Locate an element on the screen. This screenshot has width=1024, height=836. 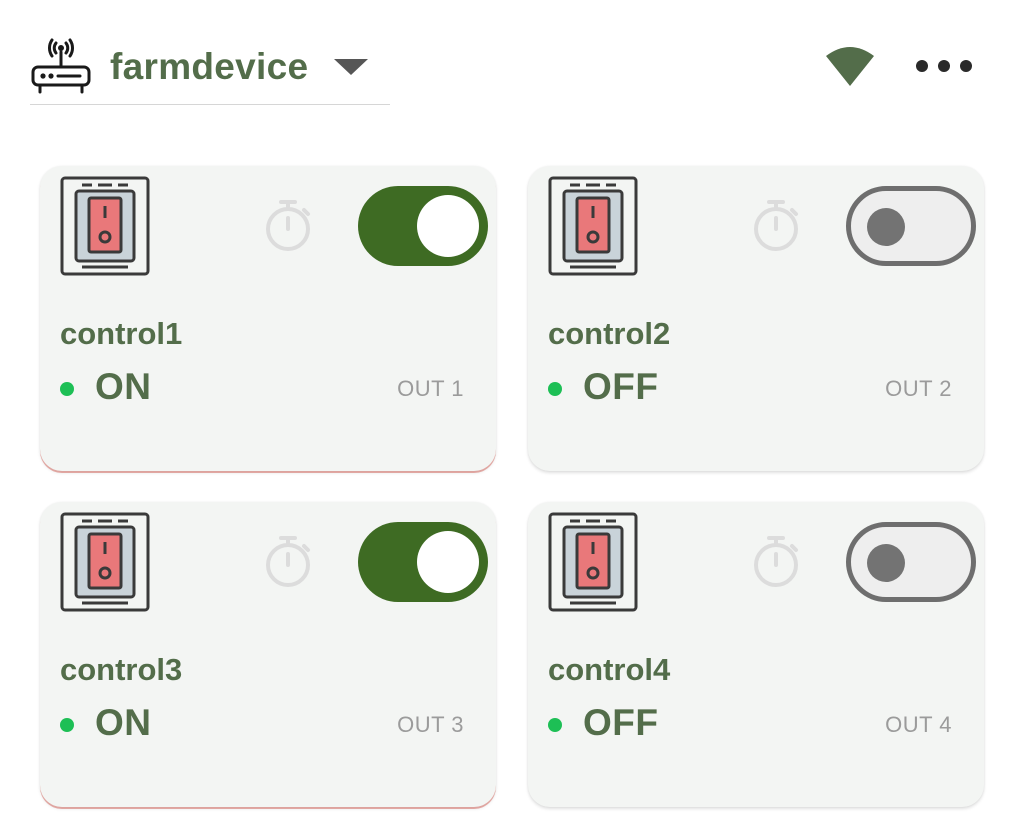
output-label: OUT 1 is located at coordinates (430, 388).